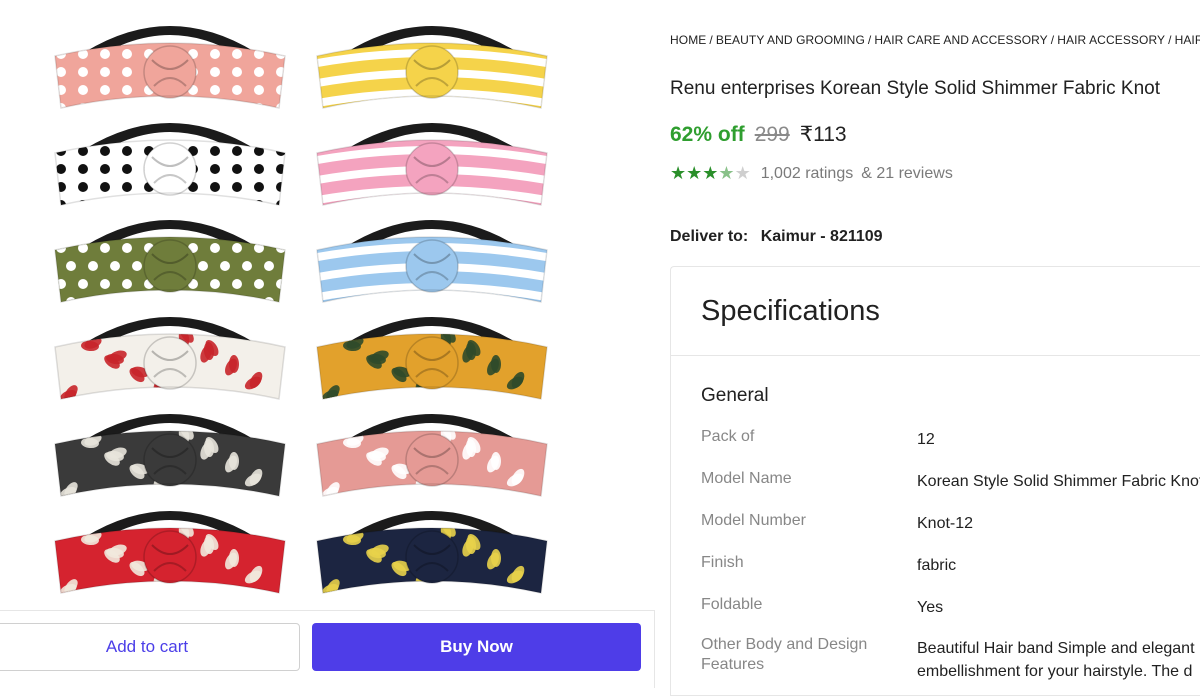  What do you see at coordinates (930, 607) in the screenshot?
I see `spec-value: Yes` at bounding box center [930, 607].